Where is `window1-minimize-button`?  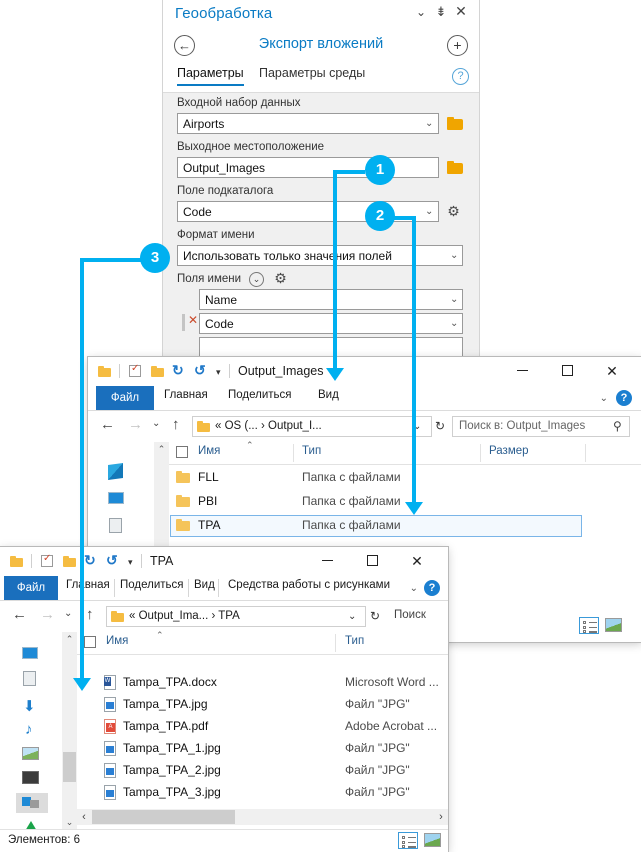 window1-minimize-button is located at coordinates (522, 371).